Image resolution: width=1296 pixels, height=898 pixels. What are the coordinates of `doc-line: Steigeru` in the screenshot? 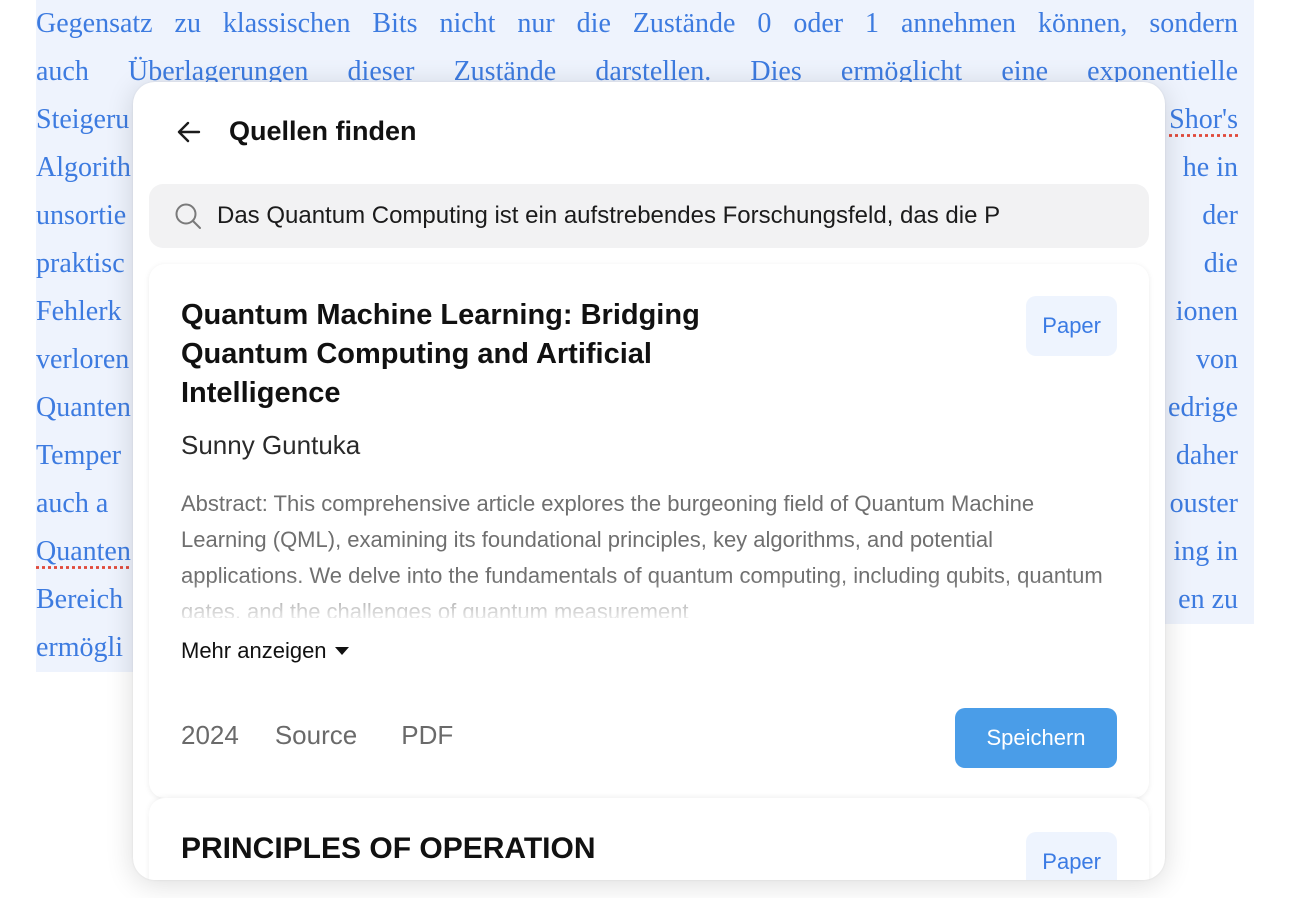 It's located at (83, 119).